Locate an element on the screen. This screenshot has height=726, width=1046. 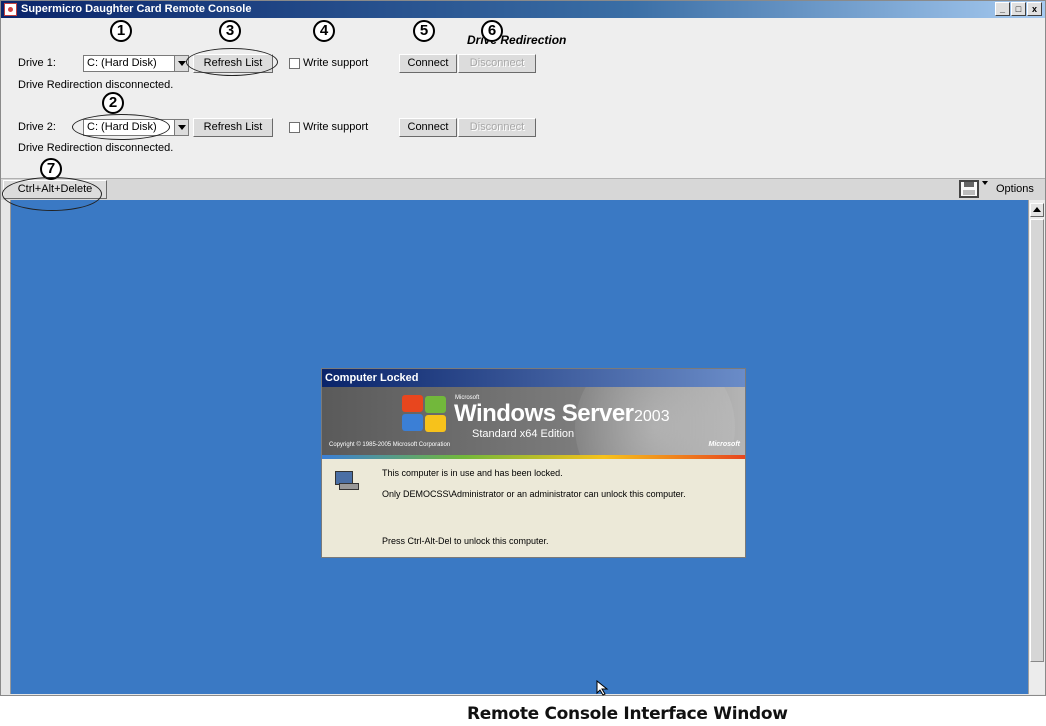
window-controls: _ □ x is located at coordinates (1018, 9).